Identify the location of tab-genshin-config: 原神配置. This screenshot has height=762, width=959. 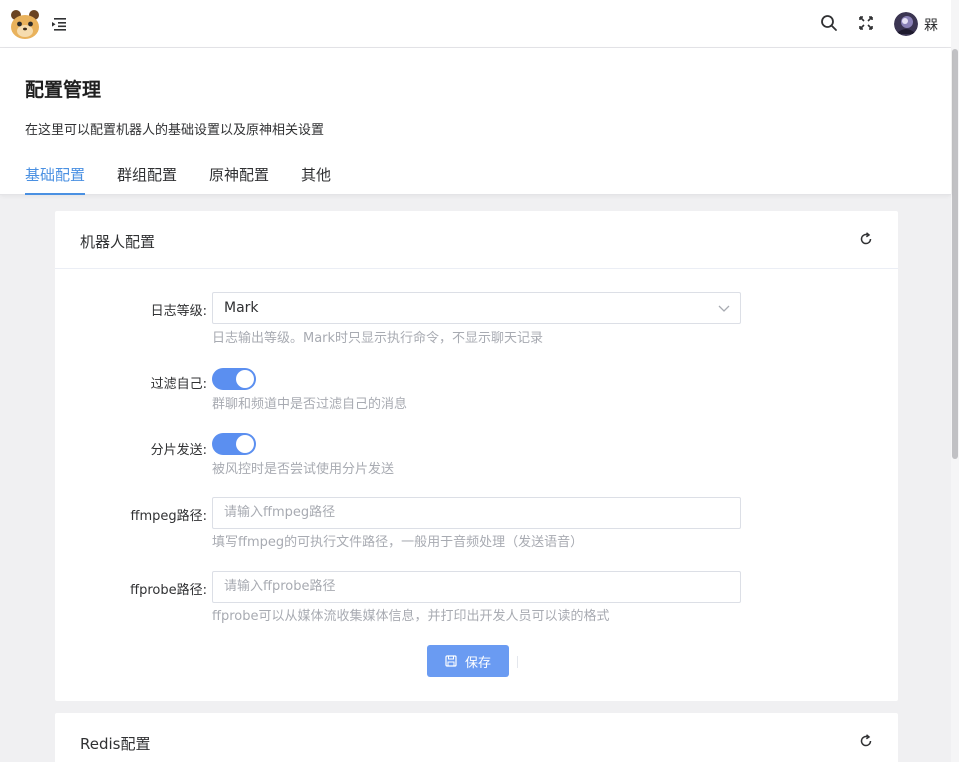
(239, 179).